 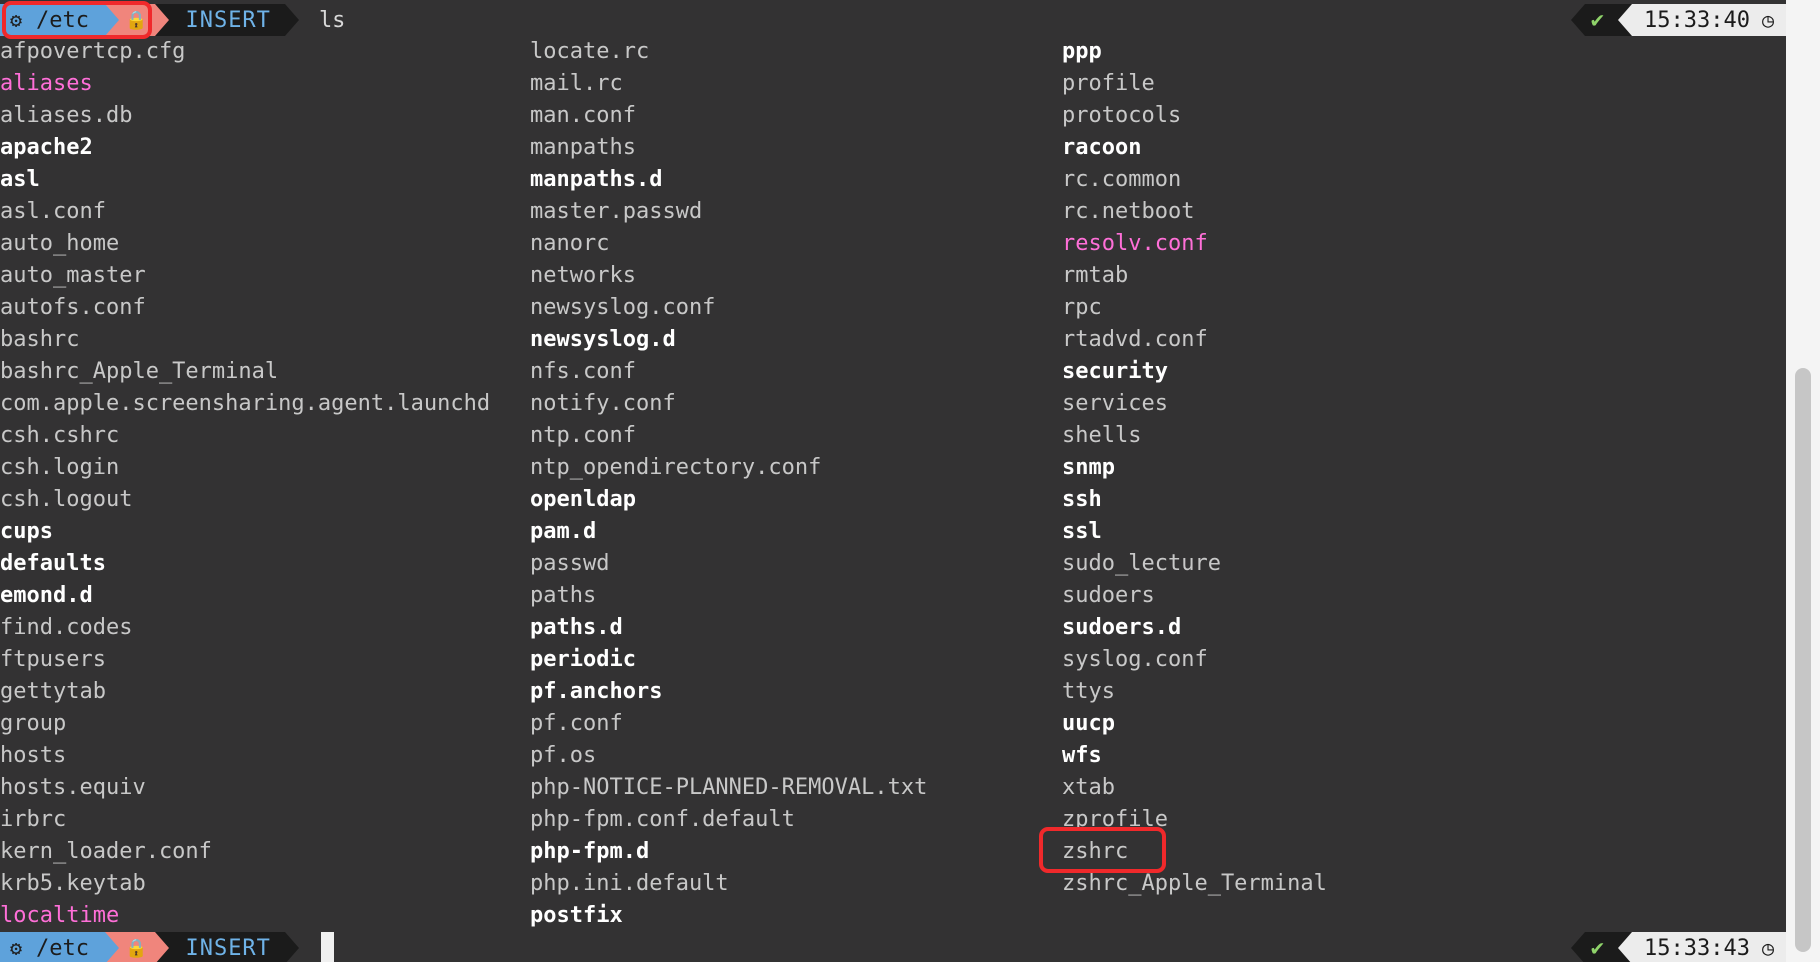 I want to click on listing-entry: shells, so click(x=1102, y=435).